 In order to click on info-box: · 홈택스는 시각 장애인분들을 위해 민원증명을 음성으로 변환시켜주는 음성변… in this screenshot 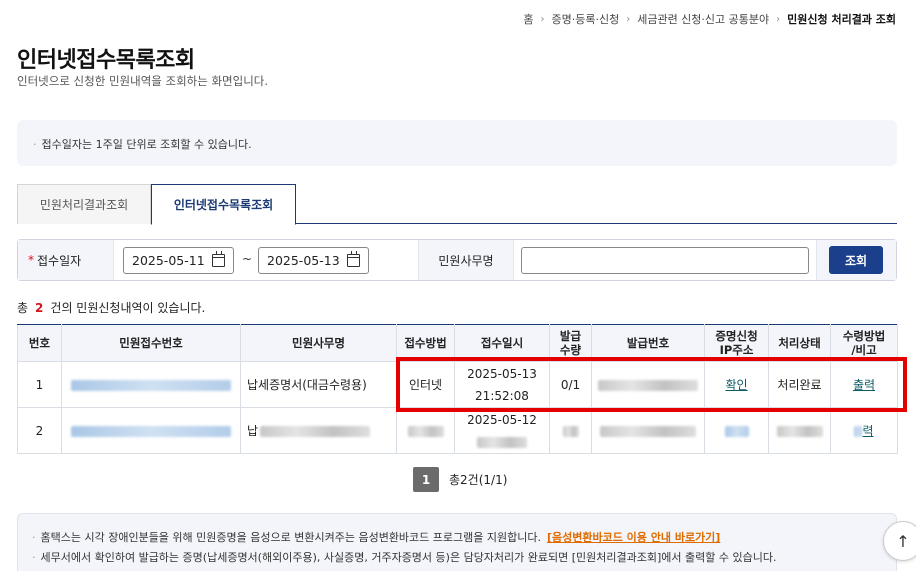, I will do `click(457, 542)`.